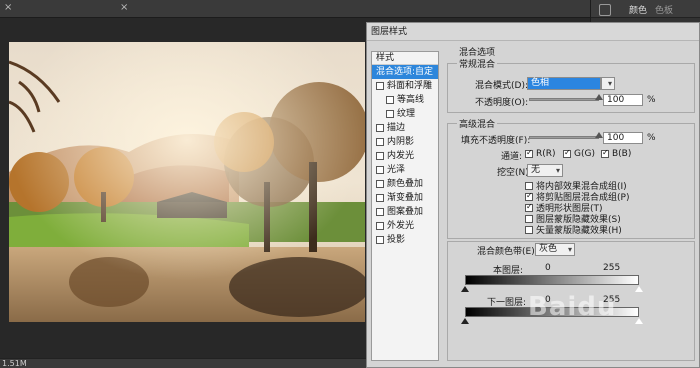 Image resolution: width=700 pixels, height=368 pixels. I want to click on blend-mode-dropdown-button: ▾, so click(608, 83).